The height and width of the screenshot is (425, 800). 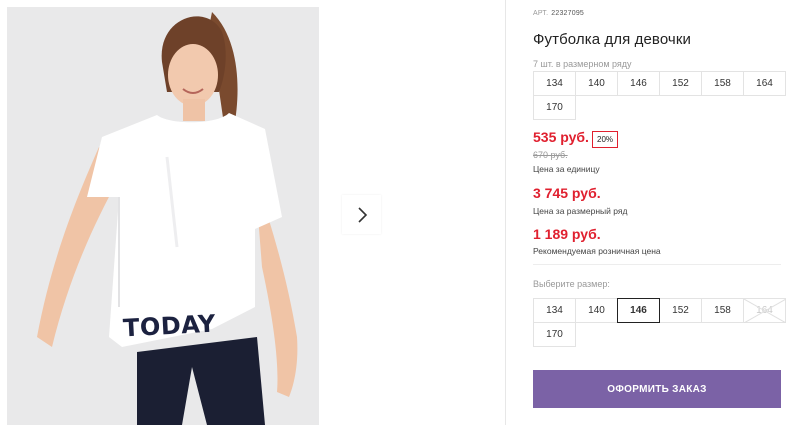 I want to click on discount-badge: 20%, so click(x=605, y=139).